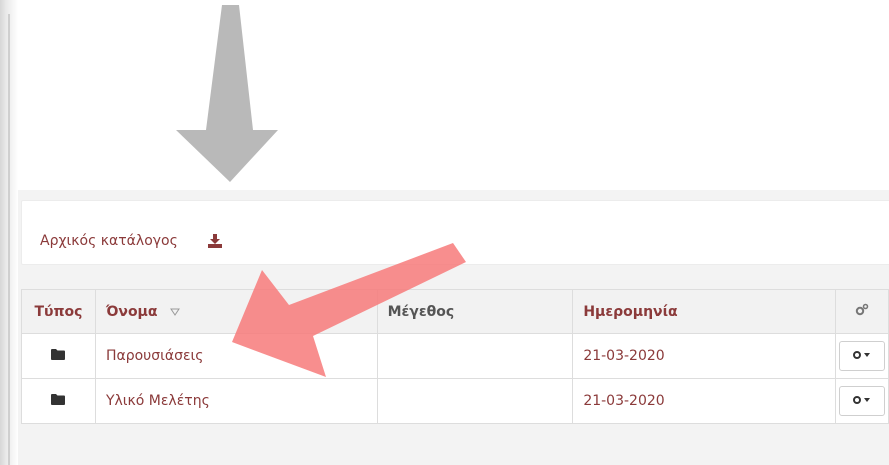  Describe the element at coordinates (236, 356) in the screenshot. I see `file-name-link: Παρουσιάσεις` at that location.